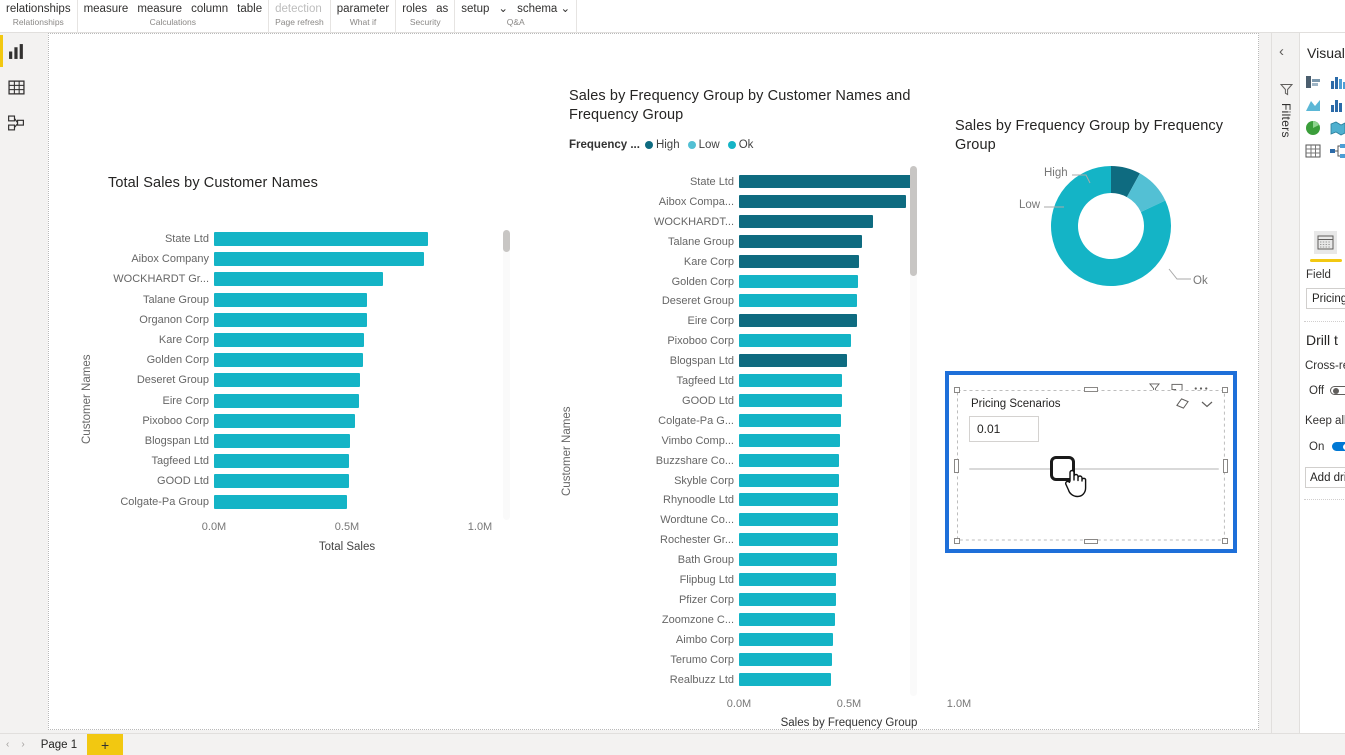 This screenshot has width=1345, height=755. I want to click on slicer-card: Pricing Scenarios 0.01, so click(1091, 465).